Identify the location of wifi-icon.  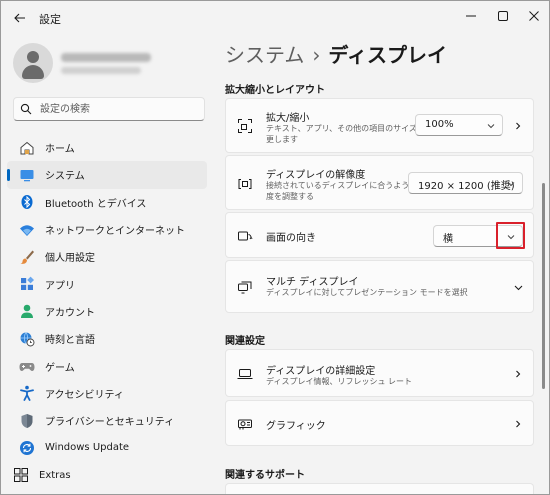
(27, 230).